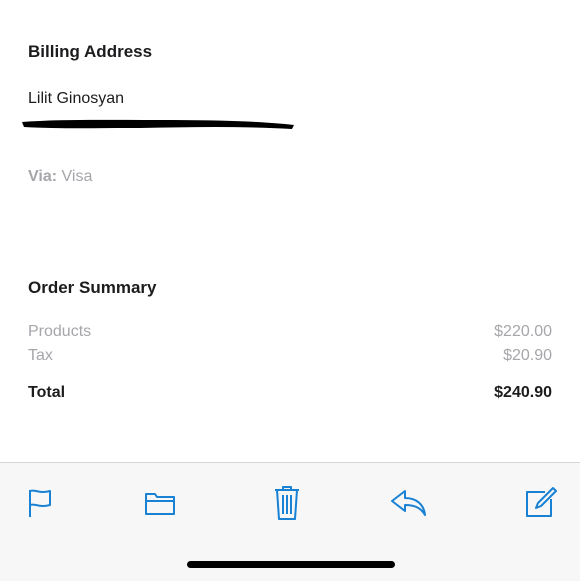 This screenshot has width=580, height=581. I want to click on products-value: $220.00, so click(523, 331).